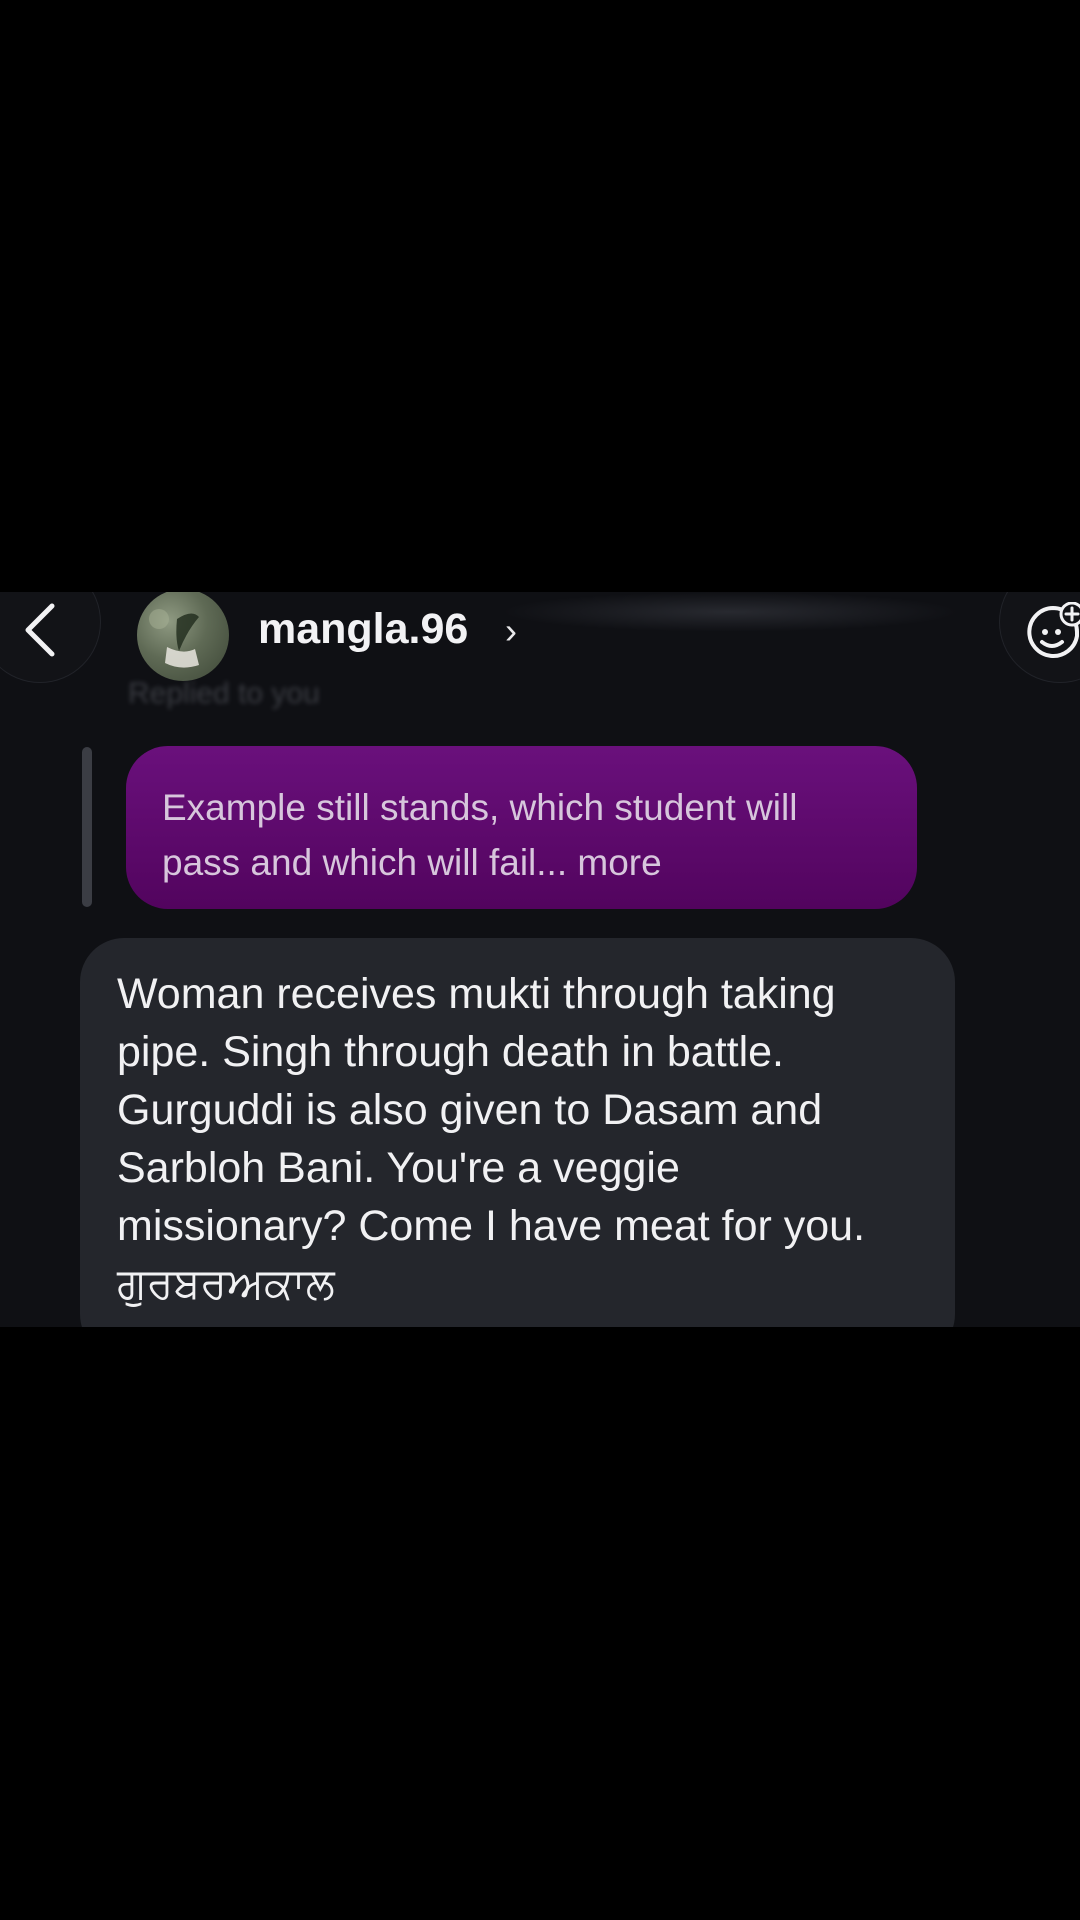 The image size is (1080, 1920). Describe the element at coordinates (363, 629) in the screenshot. I see `username: mangla.96` at that location.